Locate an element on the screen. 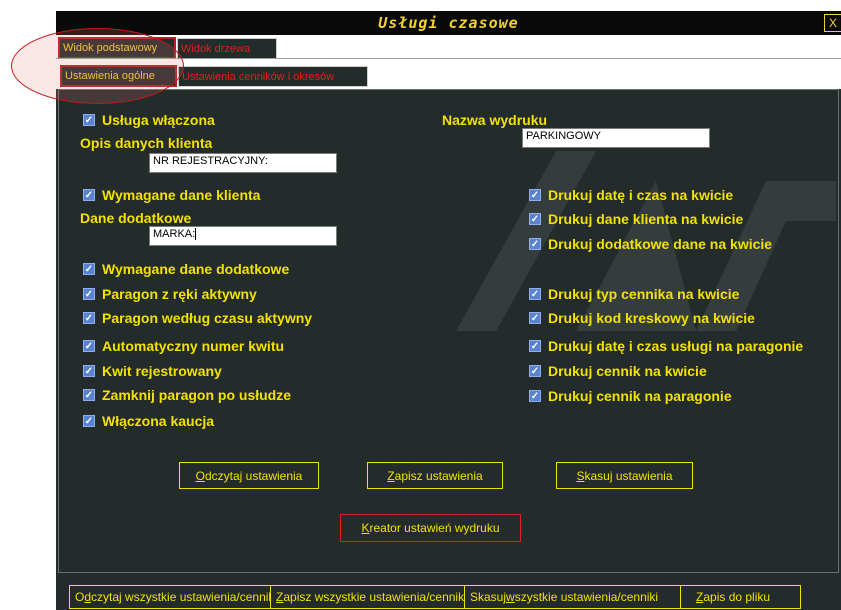 The height and width of the screenshot is (610, 841). checkbox-label: Zamknij paragon po usłudze is located at coordinates (197, 395).